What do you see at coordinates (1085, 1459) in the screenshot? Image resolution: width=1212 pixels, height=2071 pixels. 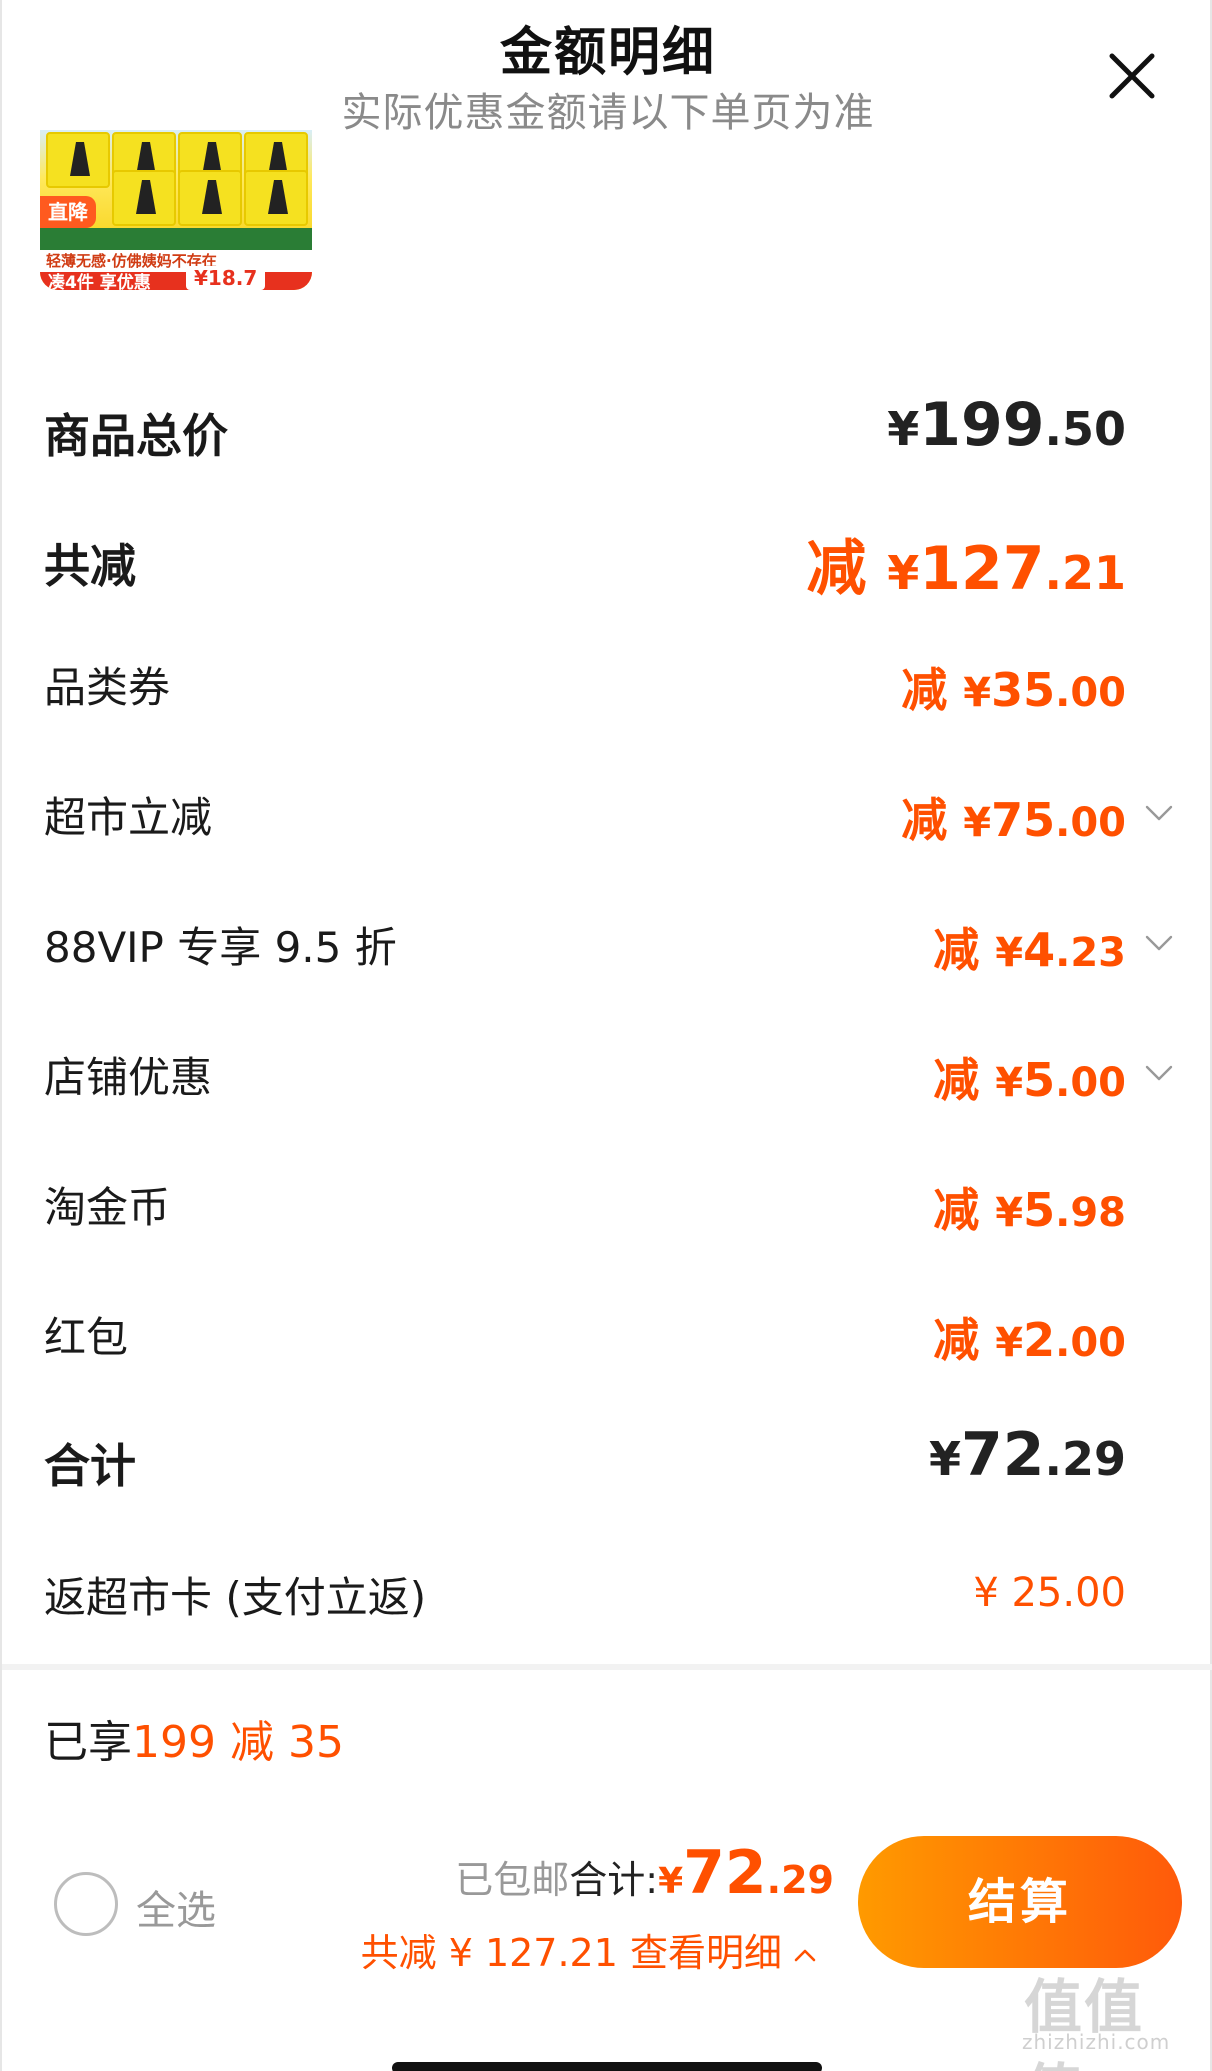 I see `amount-decimal: .29` at bounding box center [1085, 1459].